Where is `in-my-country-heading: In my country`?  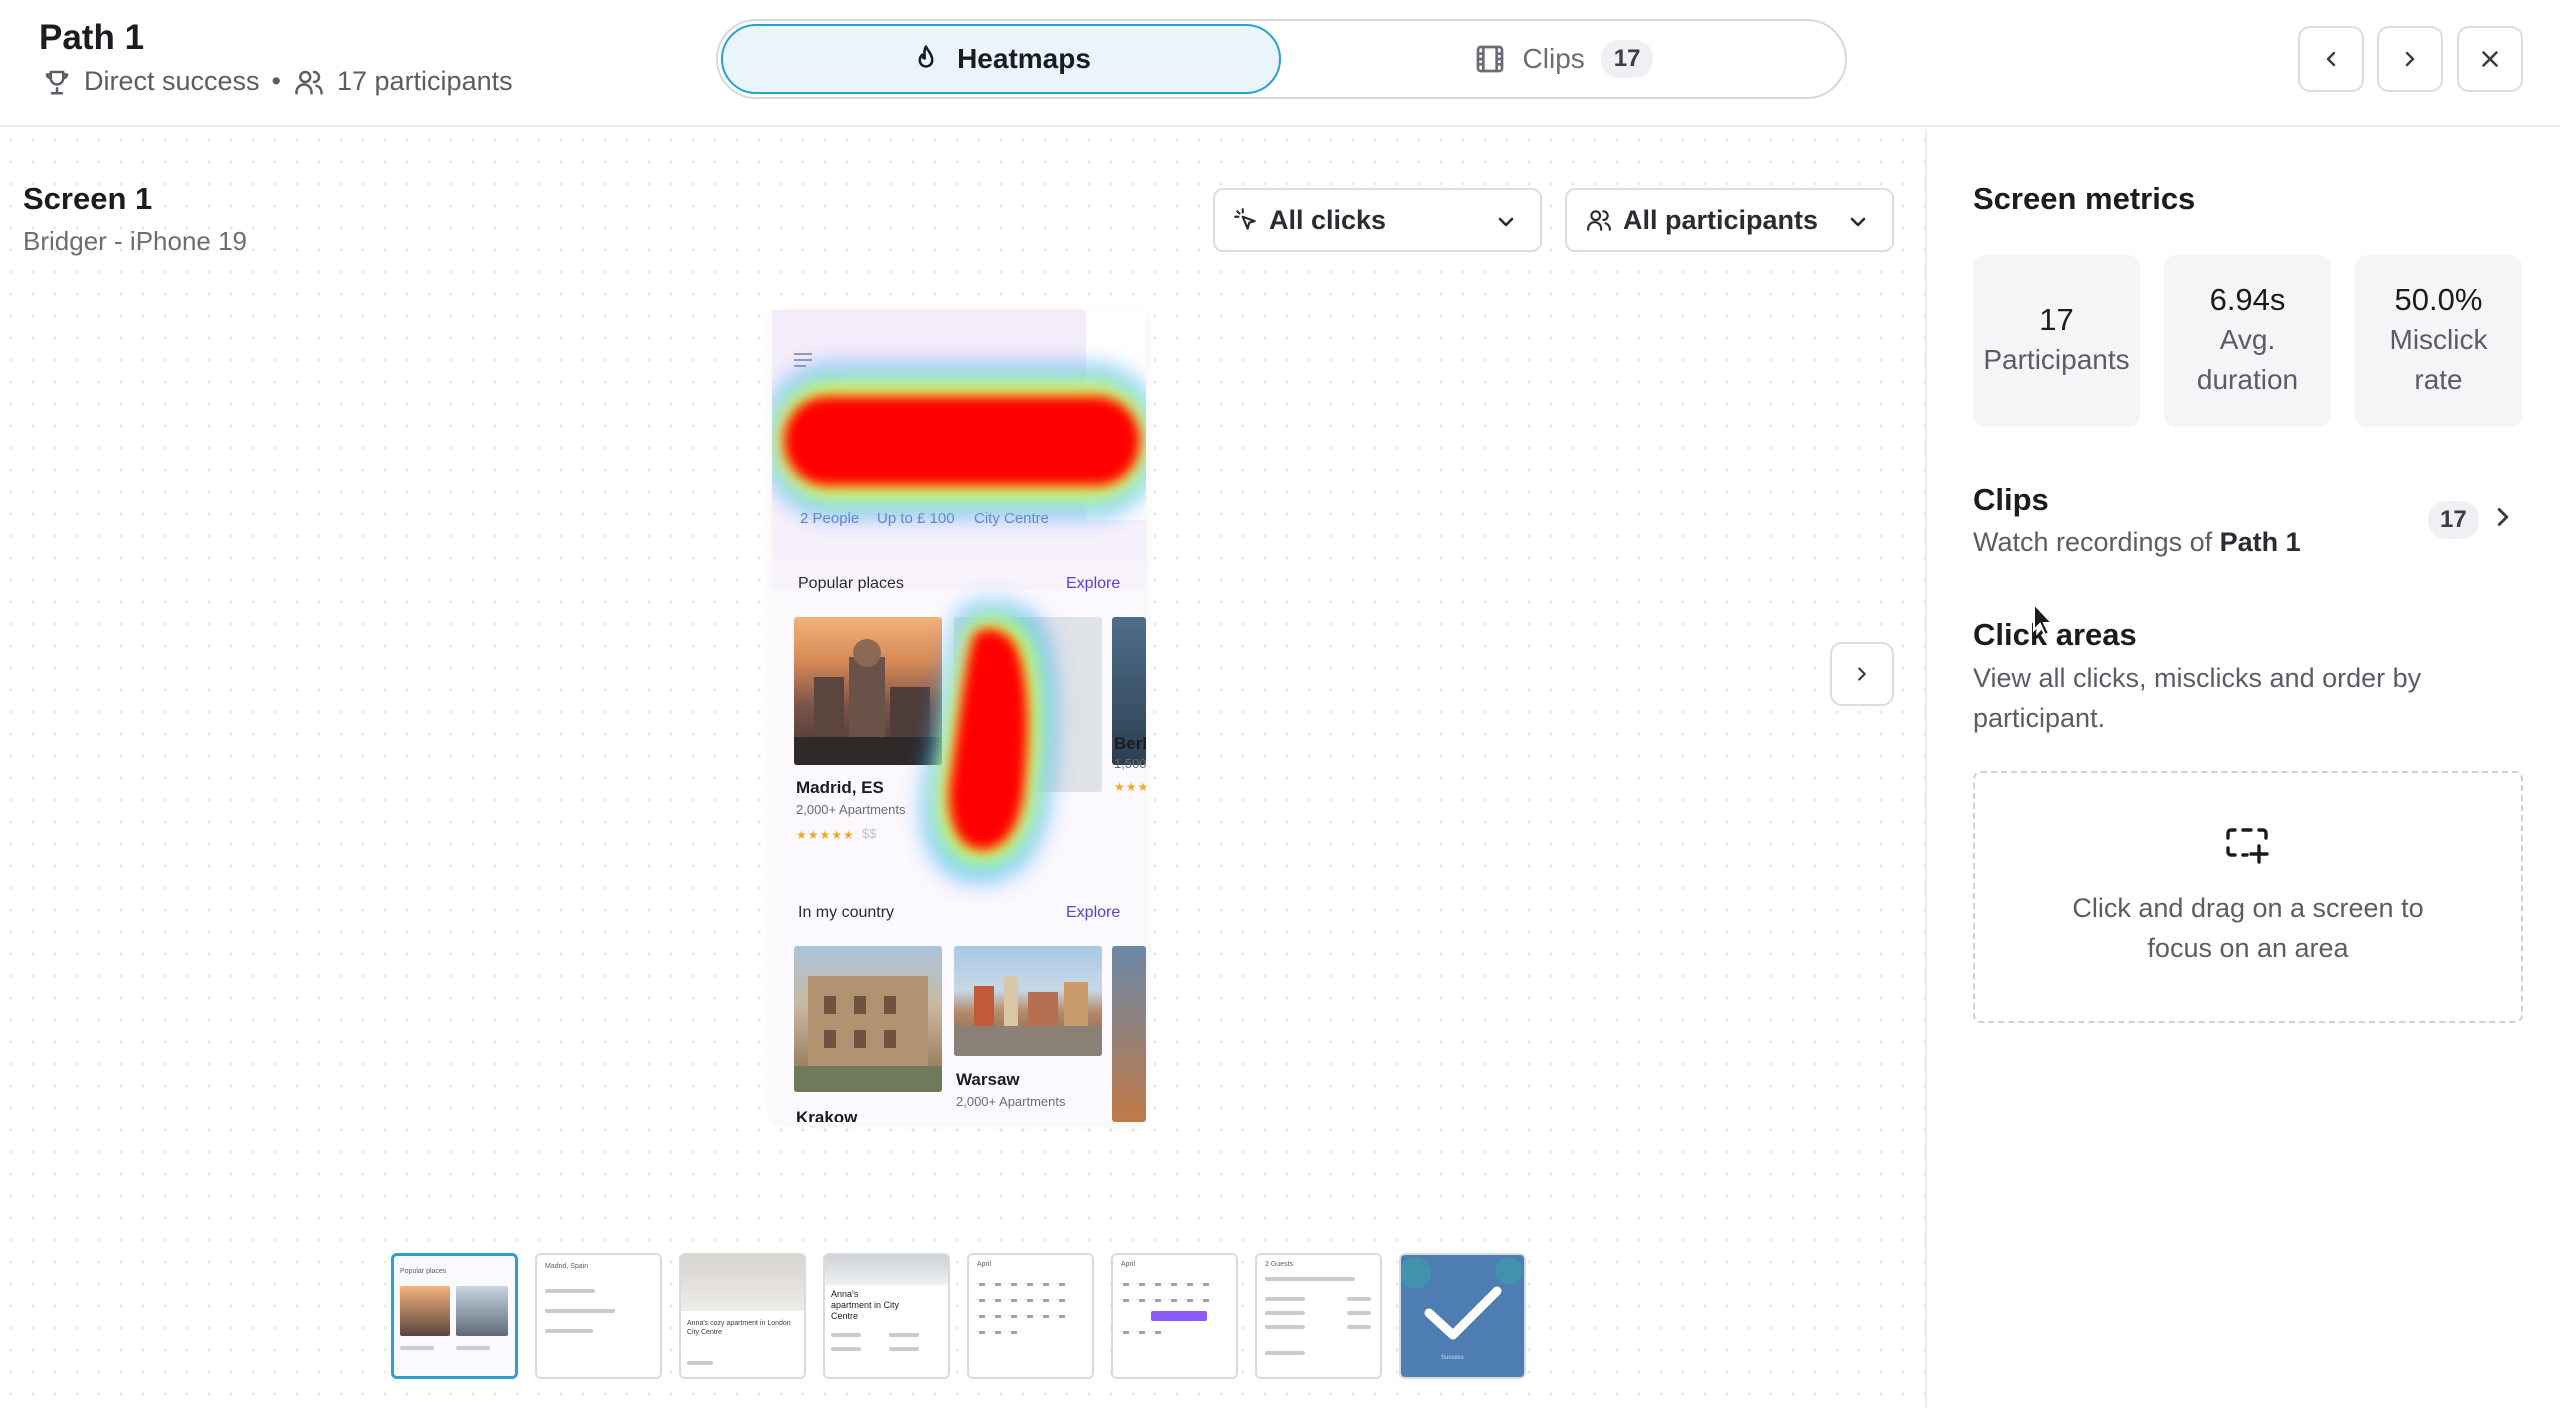 in-my-country-heading: In my country is located at coordinates (846, 912).